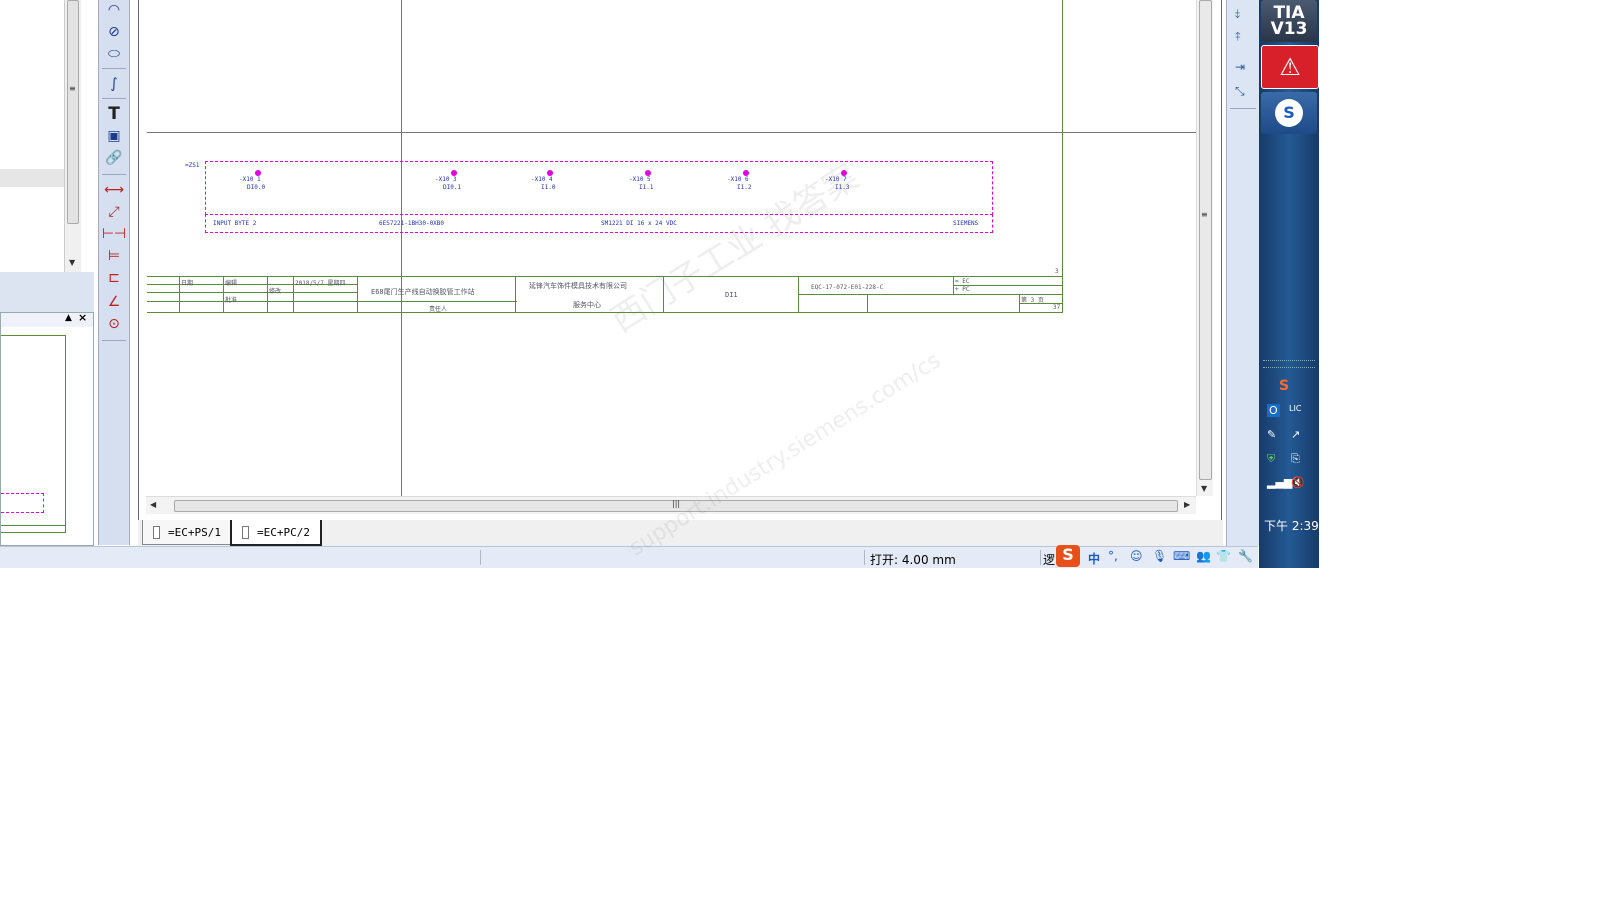 This screenshot has width=1600, height=900. What do you see at coordinates (640, 179) in the screenshot?
I see `terminal-id: -X10 5` at bounding box center [640, 179].